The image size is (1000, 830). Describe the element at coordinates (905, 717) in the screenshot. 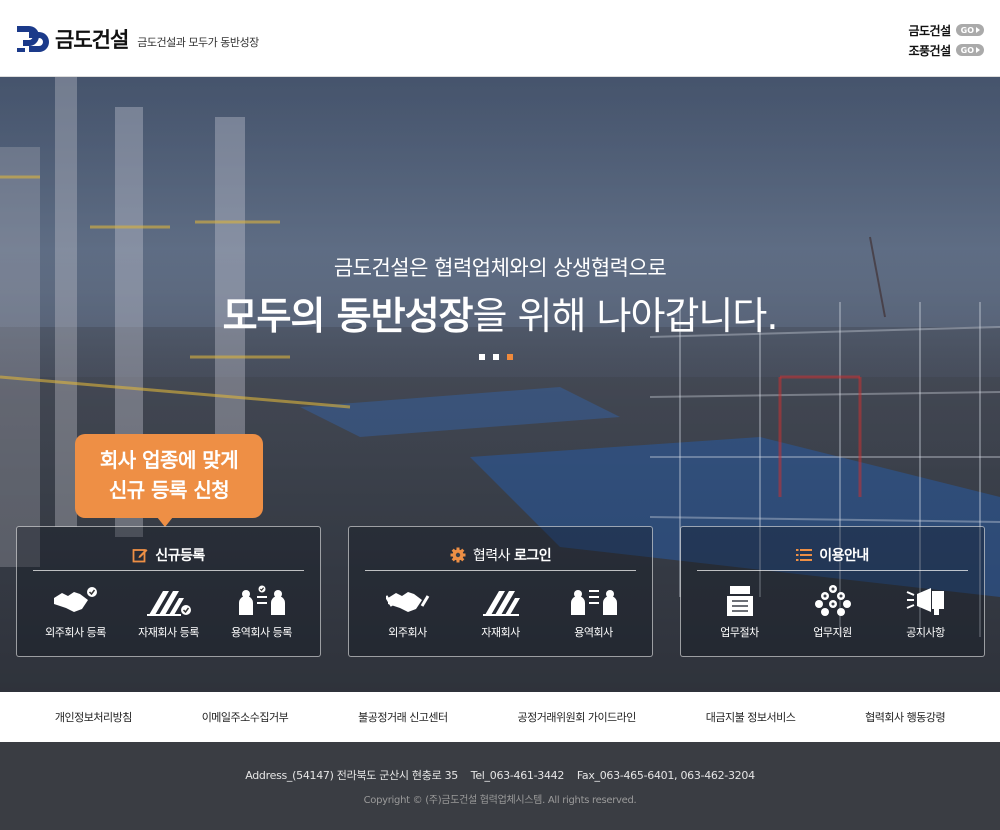

I see `footer-link-code-of-conduct: 협력회사 행동강령` at that location.